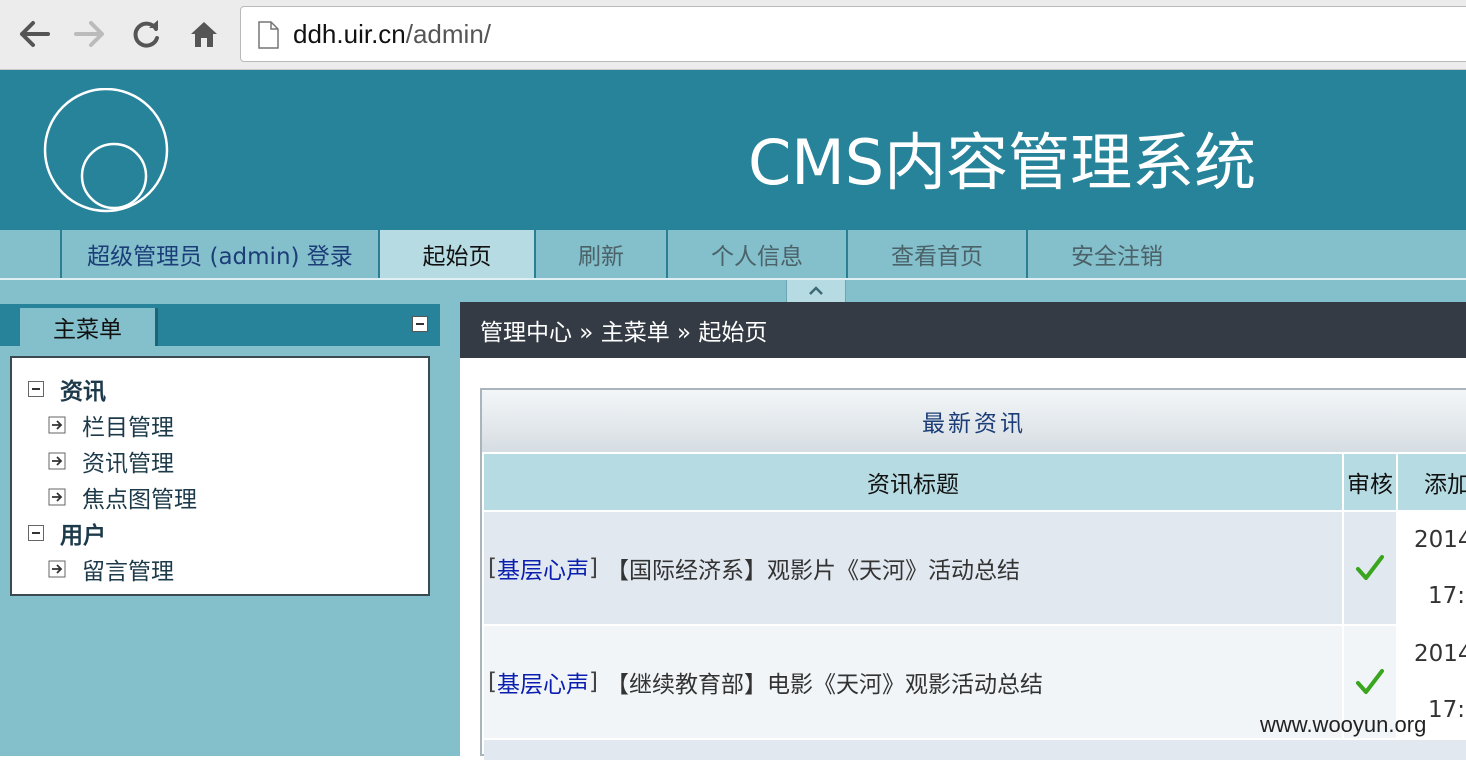 Image resolution: width=1466 pixels, height=760 pixels. What do you see at coordinates (1432, 482) in the screenshot?
I see `column-header-added: 添加` at bounding box center [1432, 482].